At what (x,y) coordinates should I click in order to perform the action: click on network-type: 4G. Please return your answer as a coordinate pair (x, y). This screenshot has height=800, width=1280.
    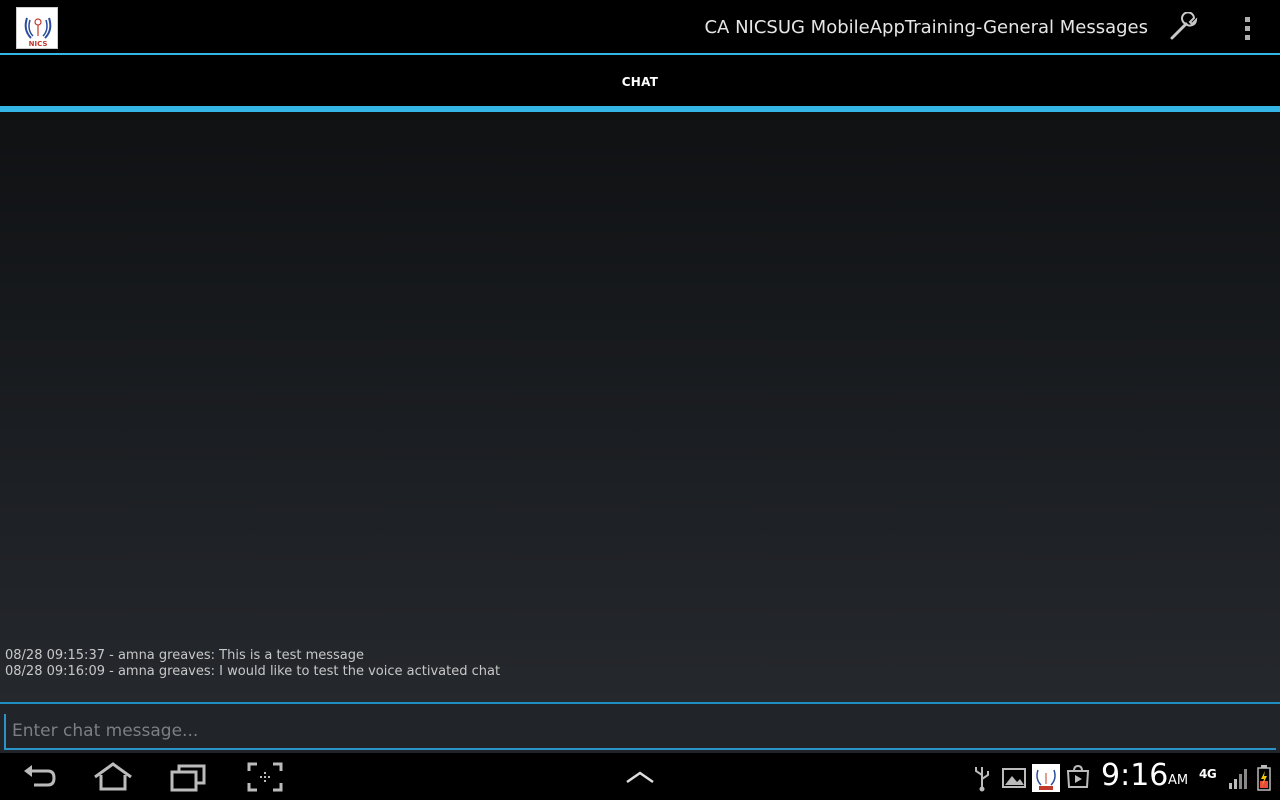
    Looking at the image, I should click on (1214, 779).